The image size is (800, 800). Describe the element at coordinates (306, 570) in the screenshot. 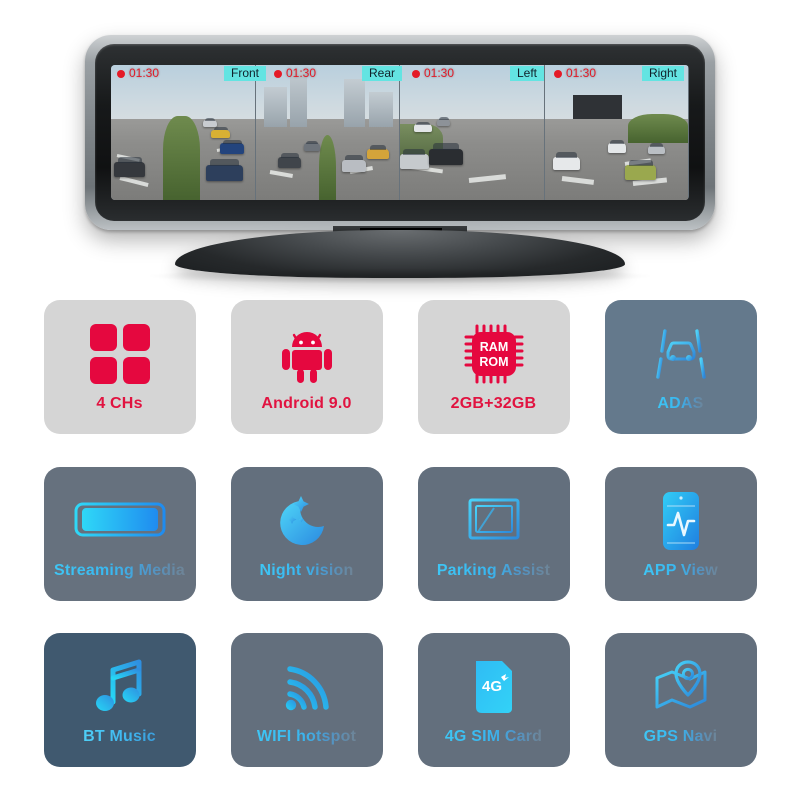

I see `feature-label: Night vision` at that location.